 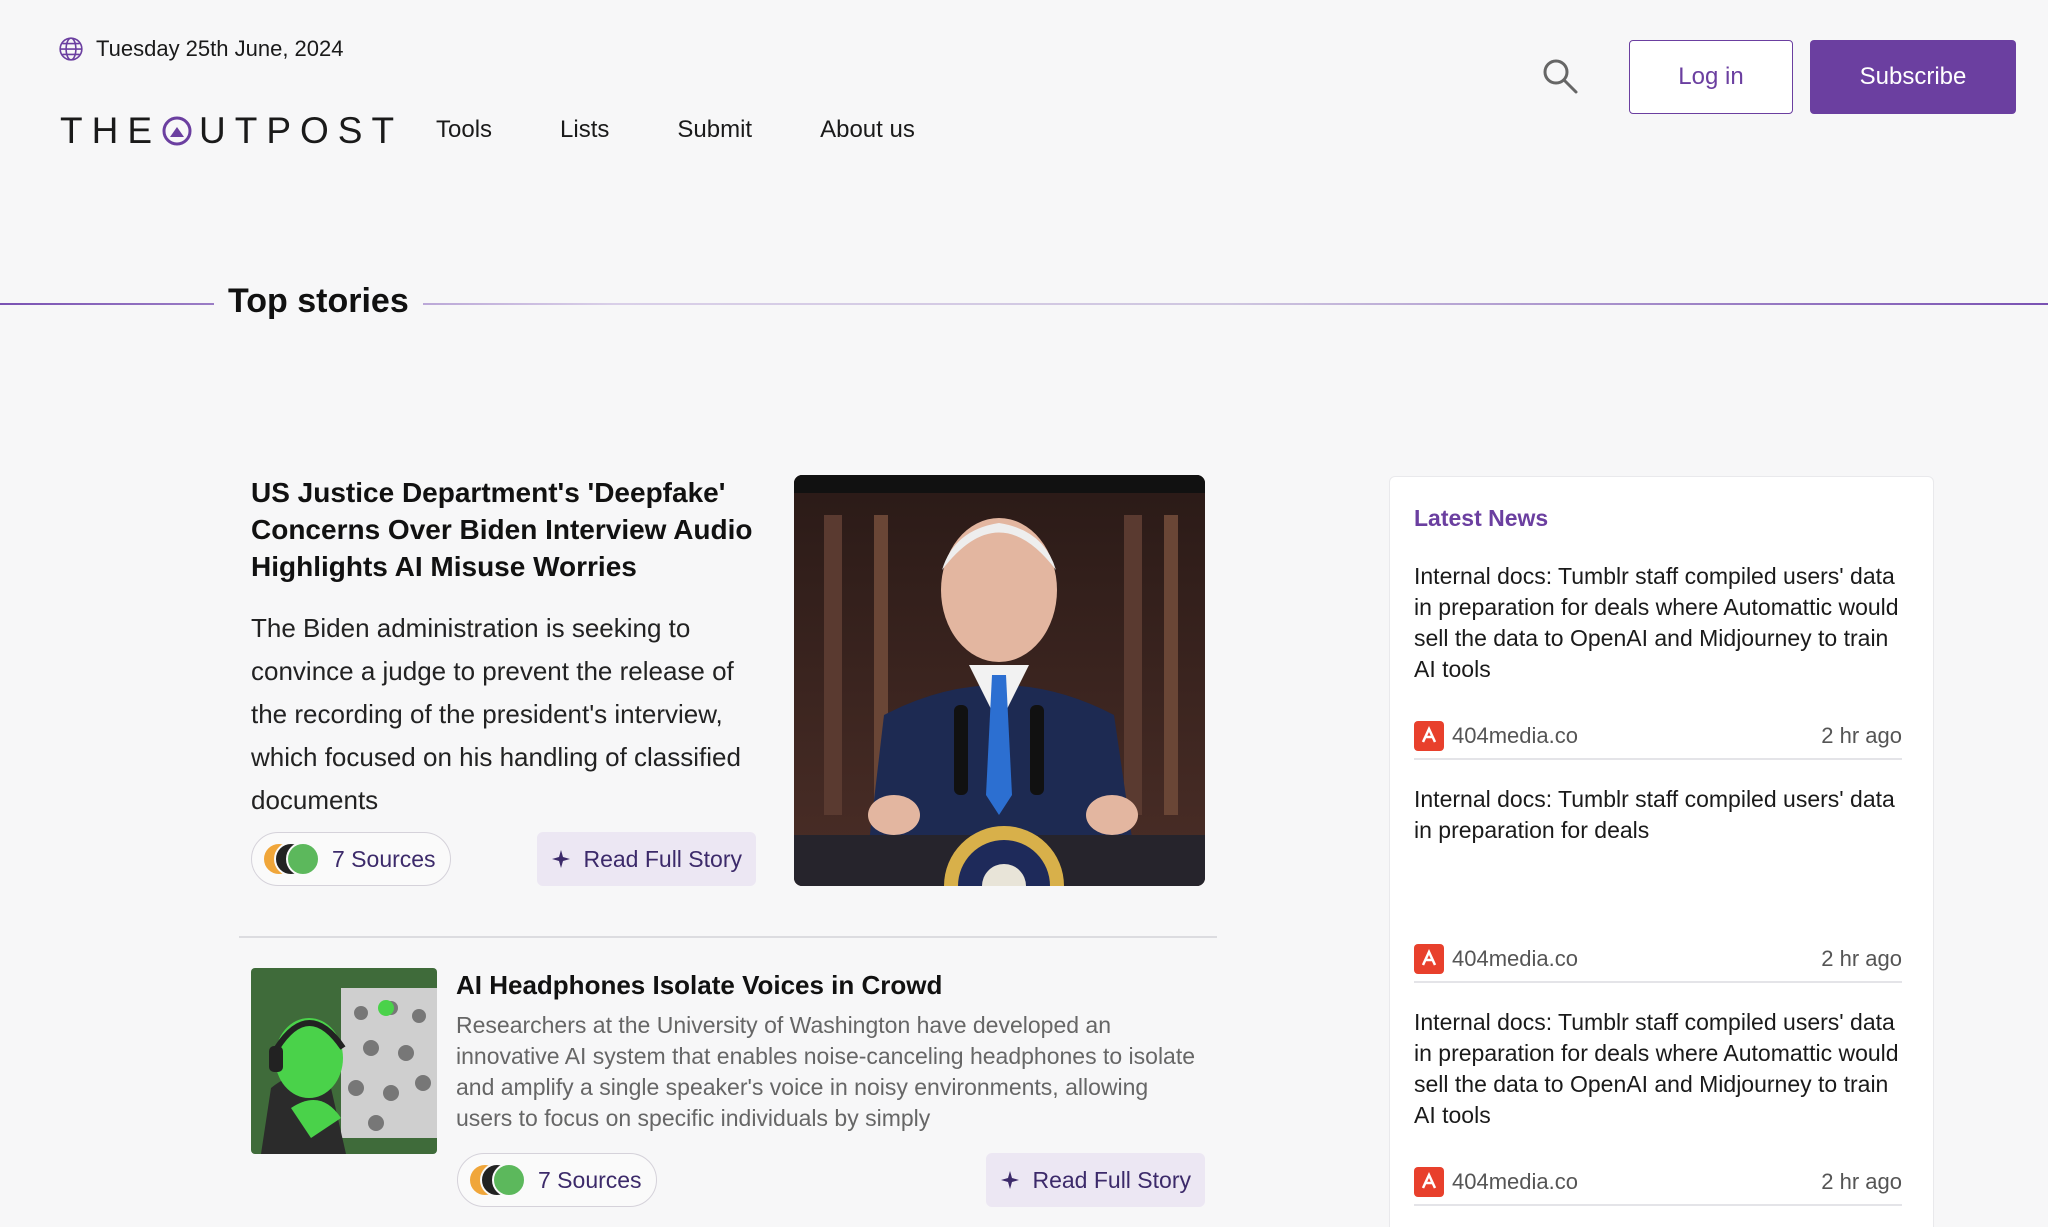 I want to click on logo-o-mark-icon, so click(x=177, y=131).